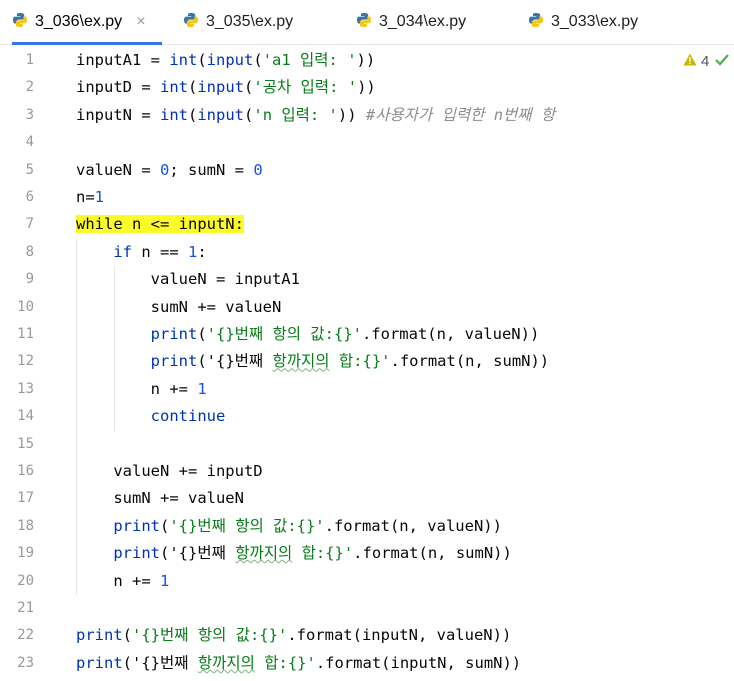 The image size is (734, 681). What do you see at coordinates (118, 169) in the screenshot?
I see `code-token: valueN =` at bounding box center [118, 169].